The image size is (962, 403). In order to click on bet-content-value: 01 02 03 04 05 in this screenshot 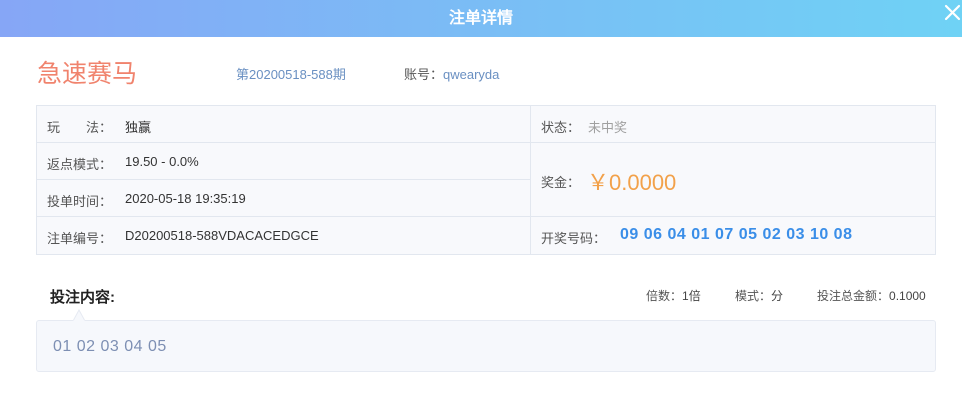, I will do `click(110, 346)`.